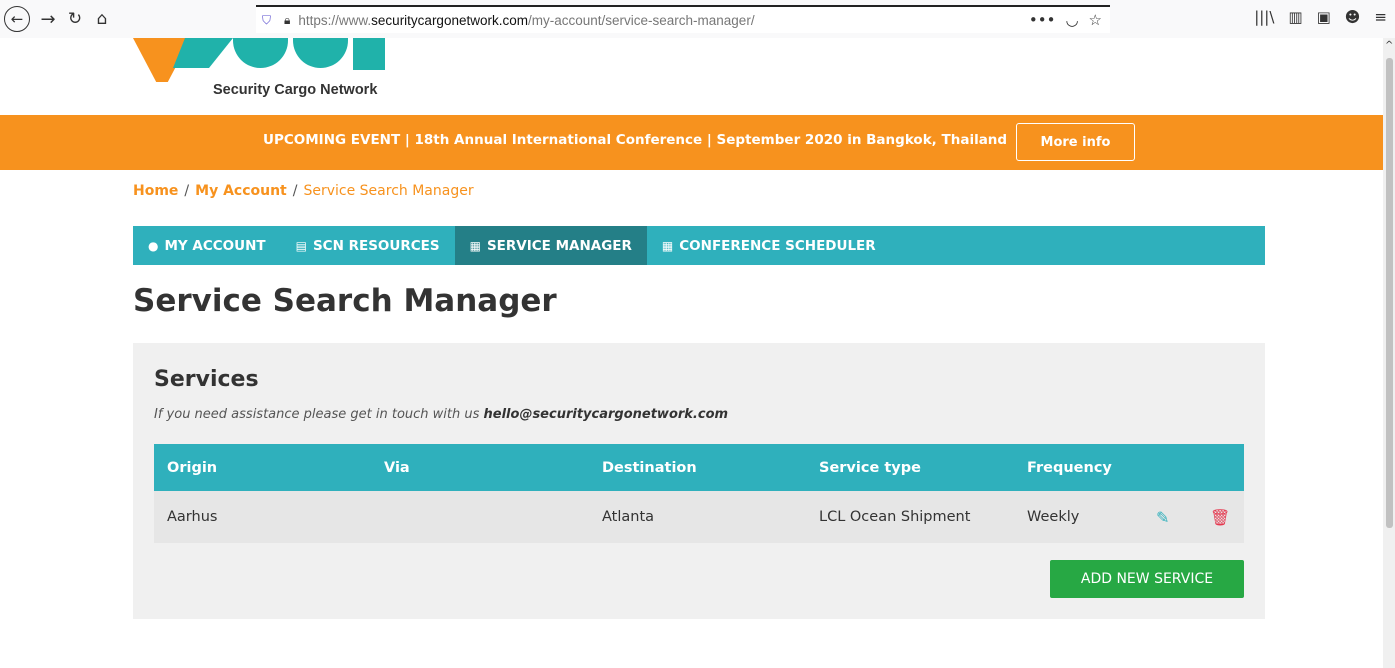 Image resolution: width=1395 pixels, height=668 pixels. I want to click on scn-logo: Security Cargo Network, so click(273, 73).